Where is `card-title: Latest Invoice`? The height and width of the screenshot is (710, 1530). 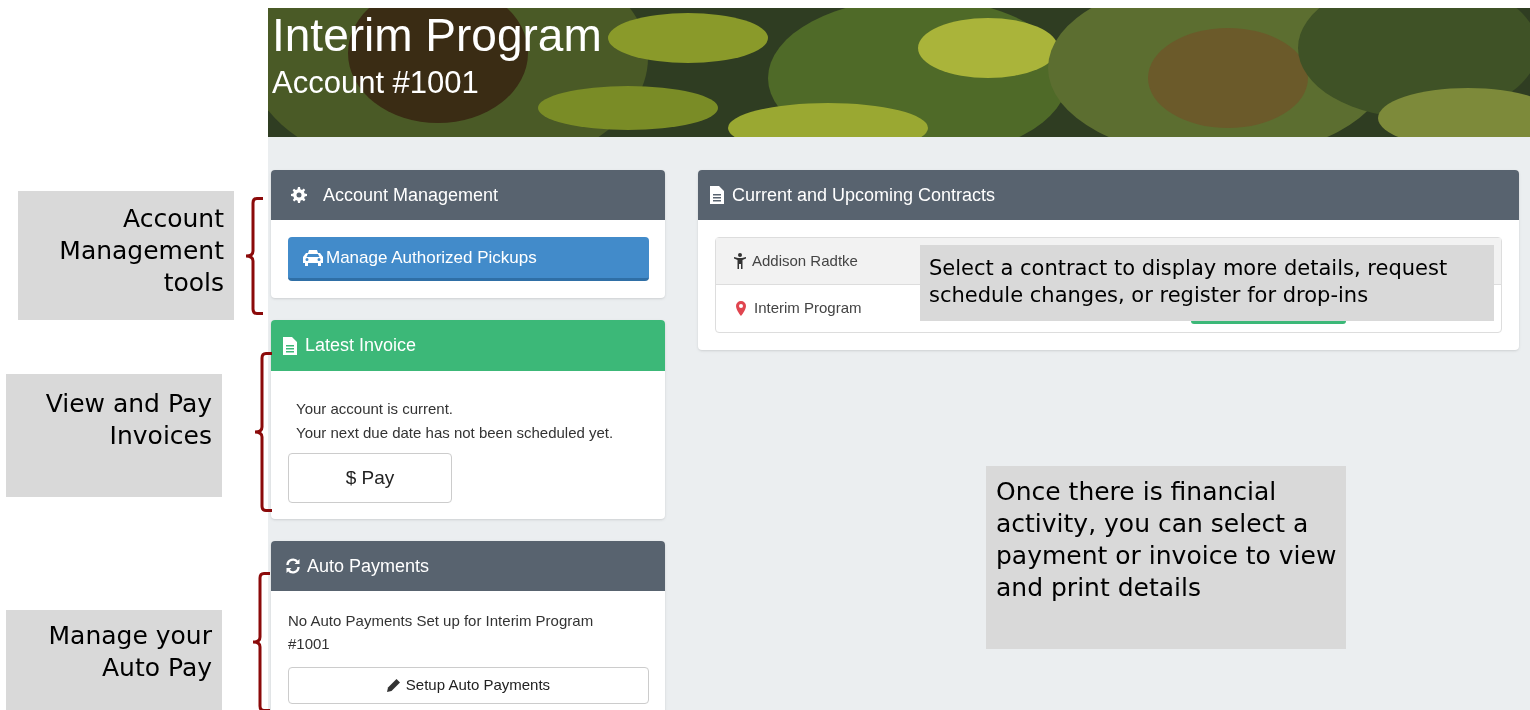 card-title: Latest Invoice is located at coordinates (361, 345).